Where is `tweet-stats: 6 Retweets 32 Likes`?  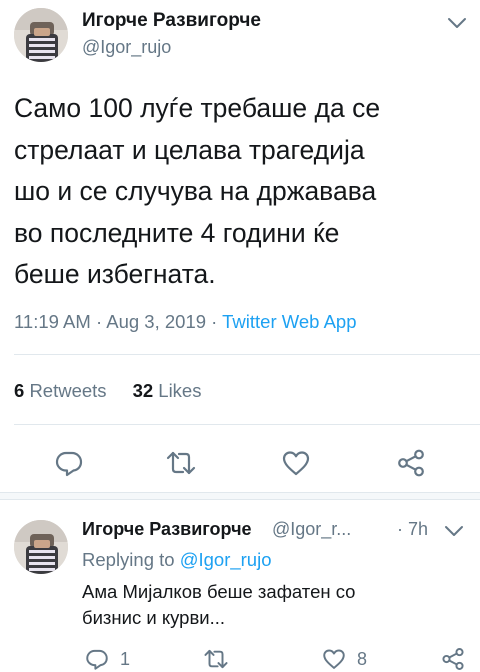
tweet-stats: 6 Retweets 32 Likes is located at coordinates (107, 391).